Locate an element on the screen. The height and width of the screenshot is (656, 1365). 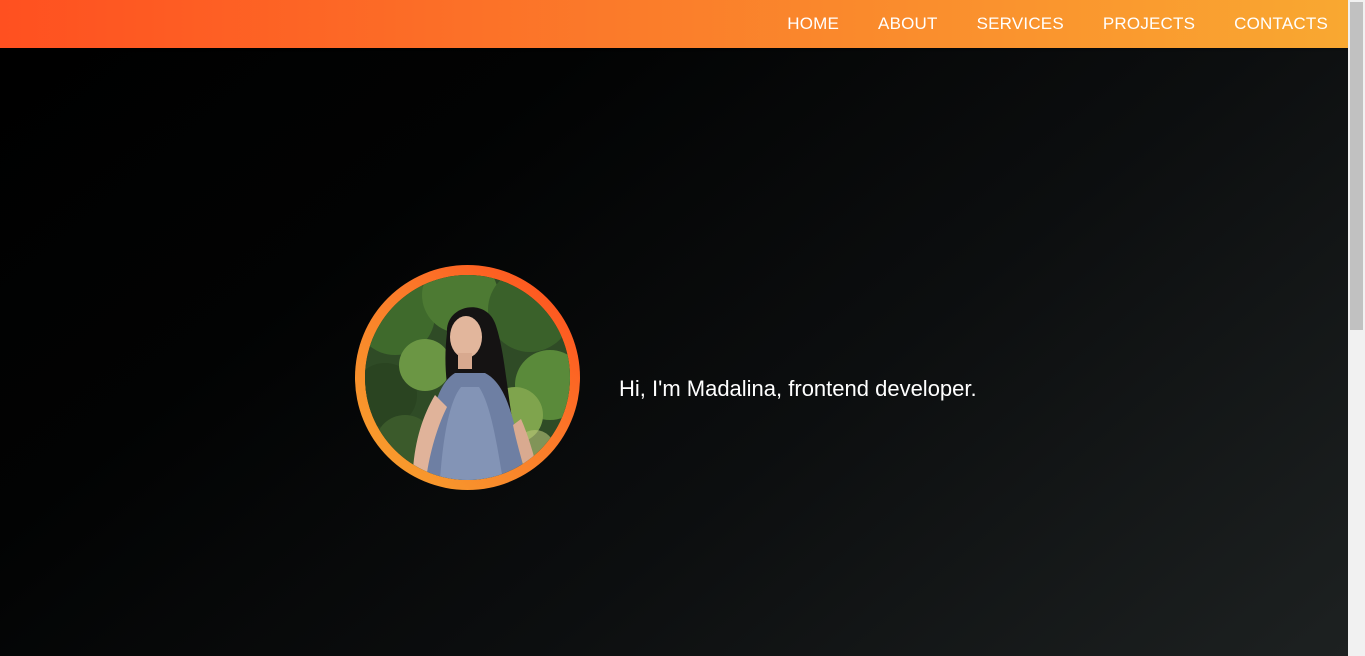
avatar is located at coordinates (467, 377).